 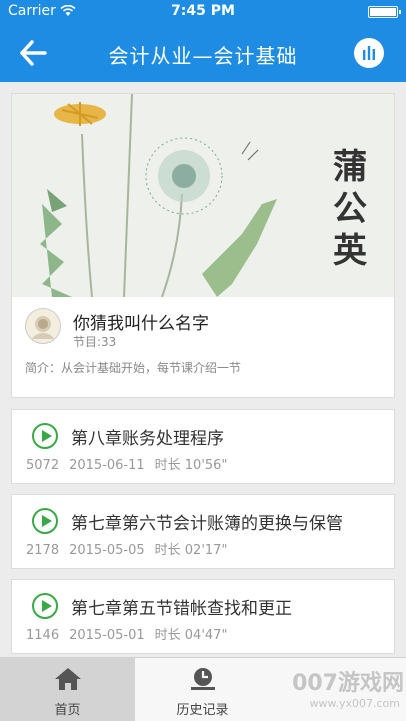 What do you see at coordinates (350, 209) in the screenshot?
I see `cover-calligraphy: 蒲公英` at bounding box center [350, 209].